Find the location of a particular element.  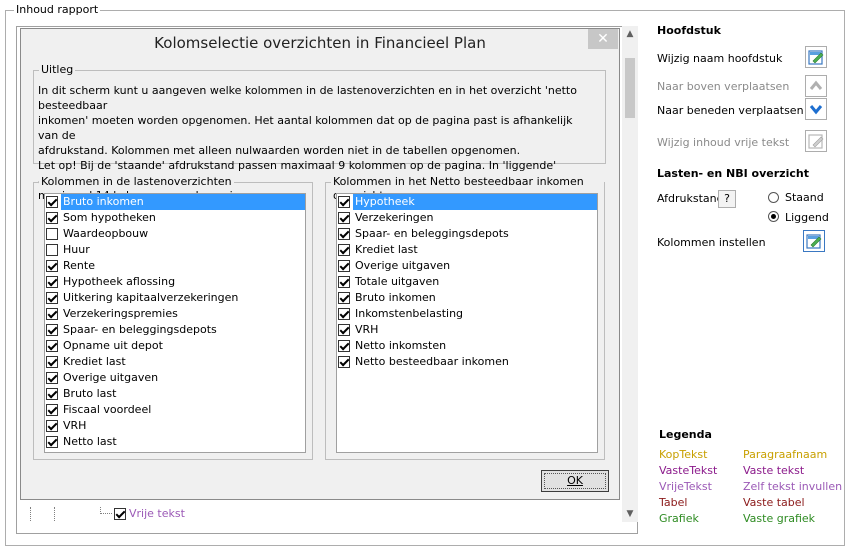

lasten-kolom-item: Bruto last is located at coordinates (175, 394).